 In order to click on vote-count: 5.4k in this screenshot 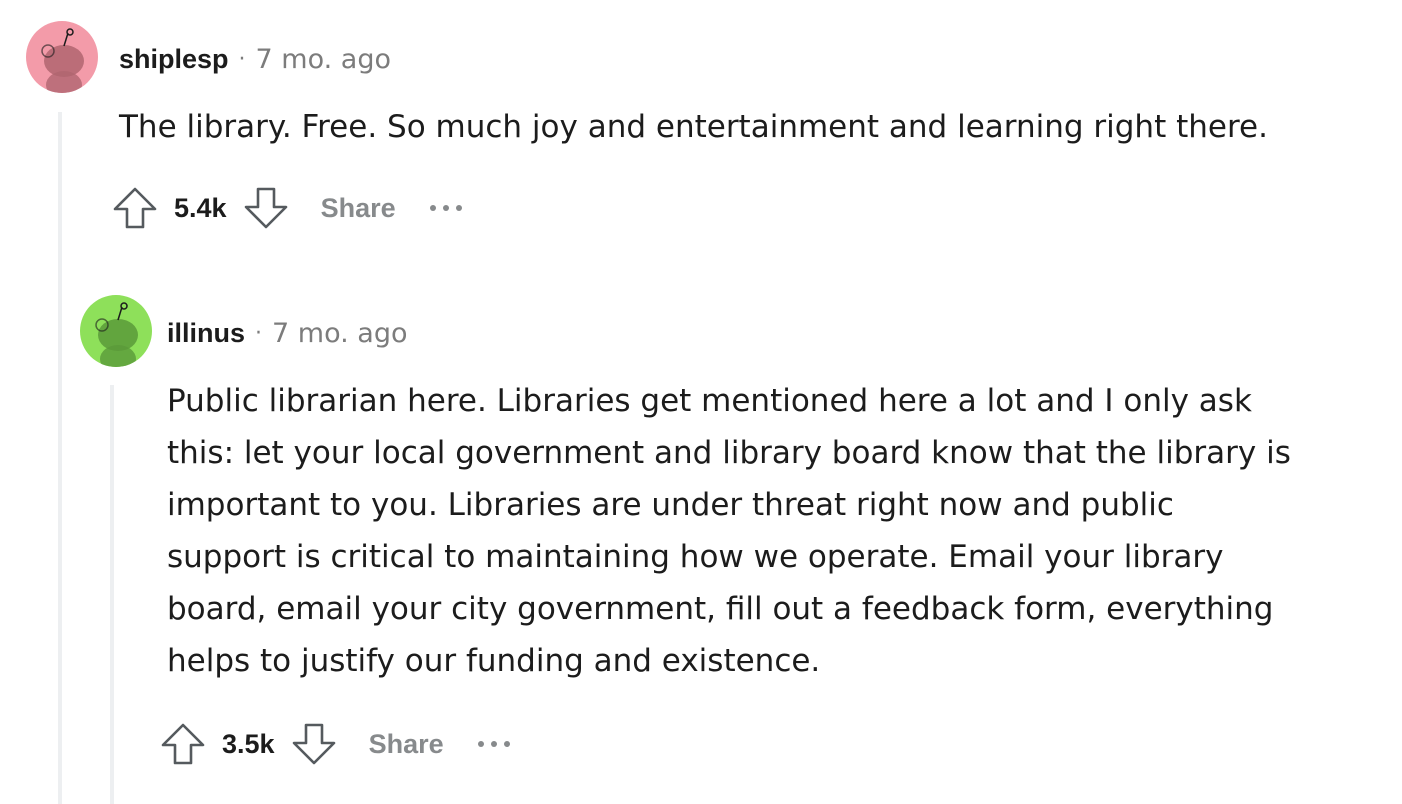, I will do `click(200, 207)`.